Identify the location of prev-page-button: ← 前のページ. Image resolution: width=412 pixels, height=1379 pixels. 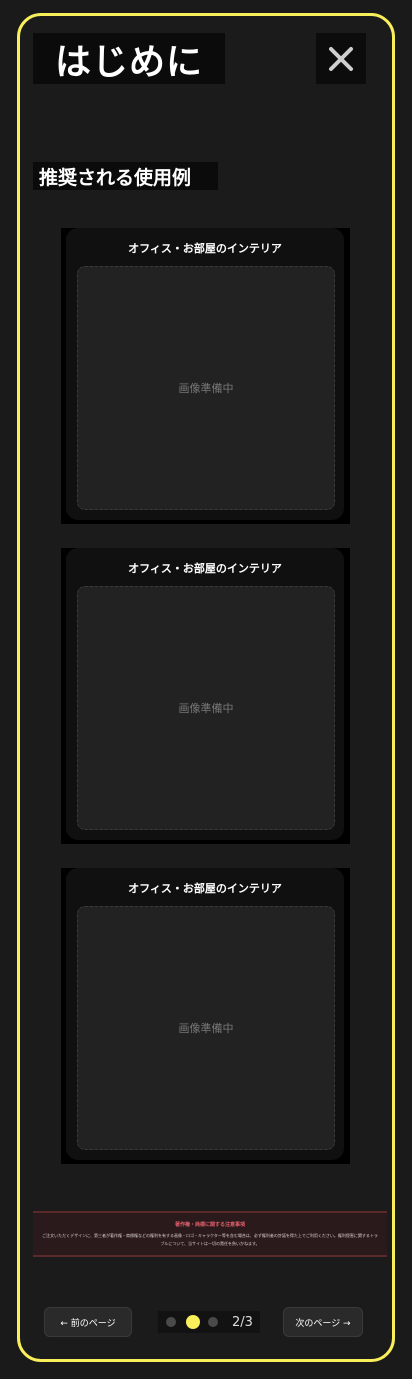
(88, 1322).